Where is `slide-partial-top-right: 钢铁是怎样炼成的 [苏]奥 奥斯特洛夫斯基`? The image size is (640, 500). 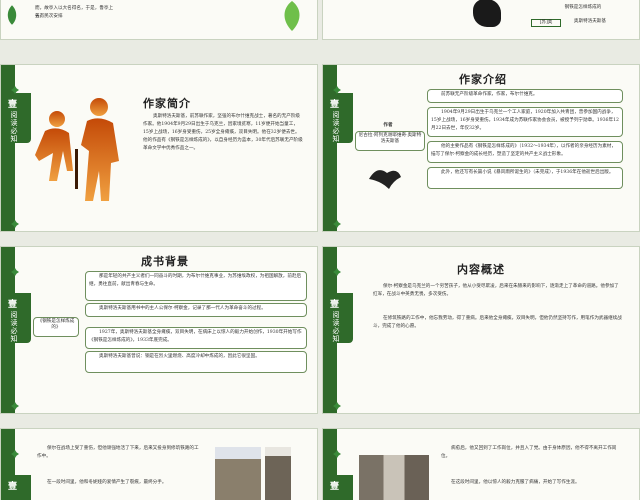
slide-partial-top-right: 钢铁是怎样炼成的 [苏]奥 奥斯特洛夫斯基 is located at coordinates (481, 20).